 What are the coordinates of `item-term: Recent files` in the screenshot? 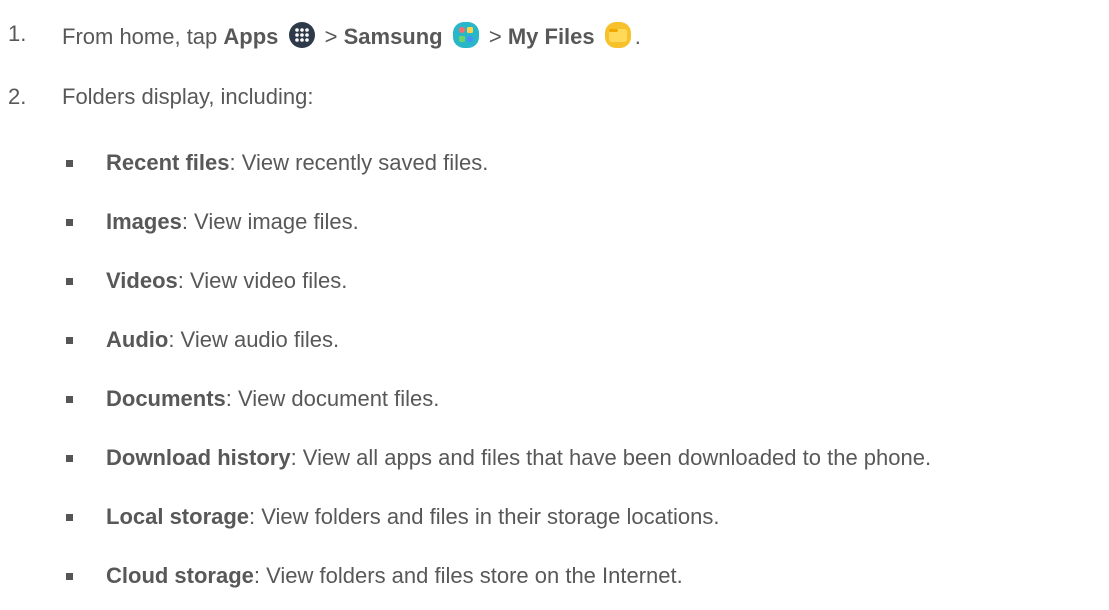 It's located at (168, 162).